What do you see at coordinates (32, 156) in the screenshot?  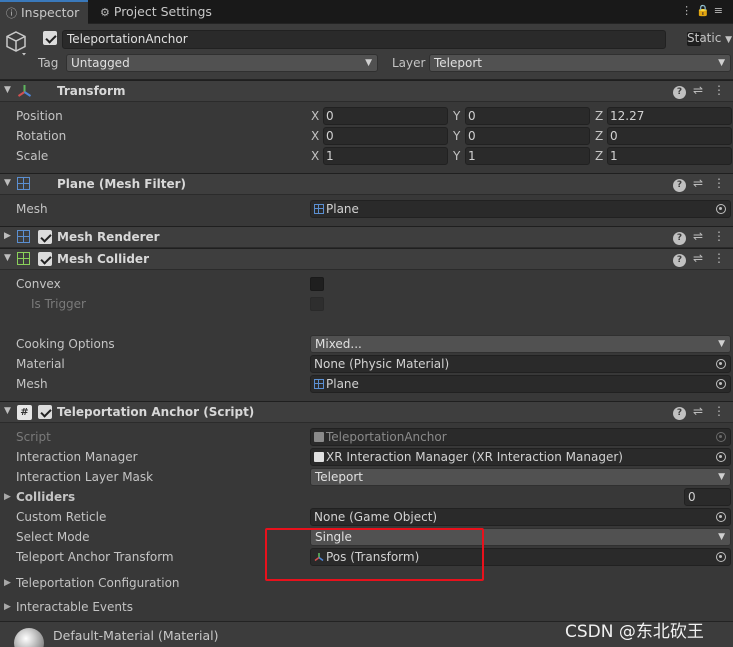 I see `scale-label: Scale` at bounding box center [32, 156].